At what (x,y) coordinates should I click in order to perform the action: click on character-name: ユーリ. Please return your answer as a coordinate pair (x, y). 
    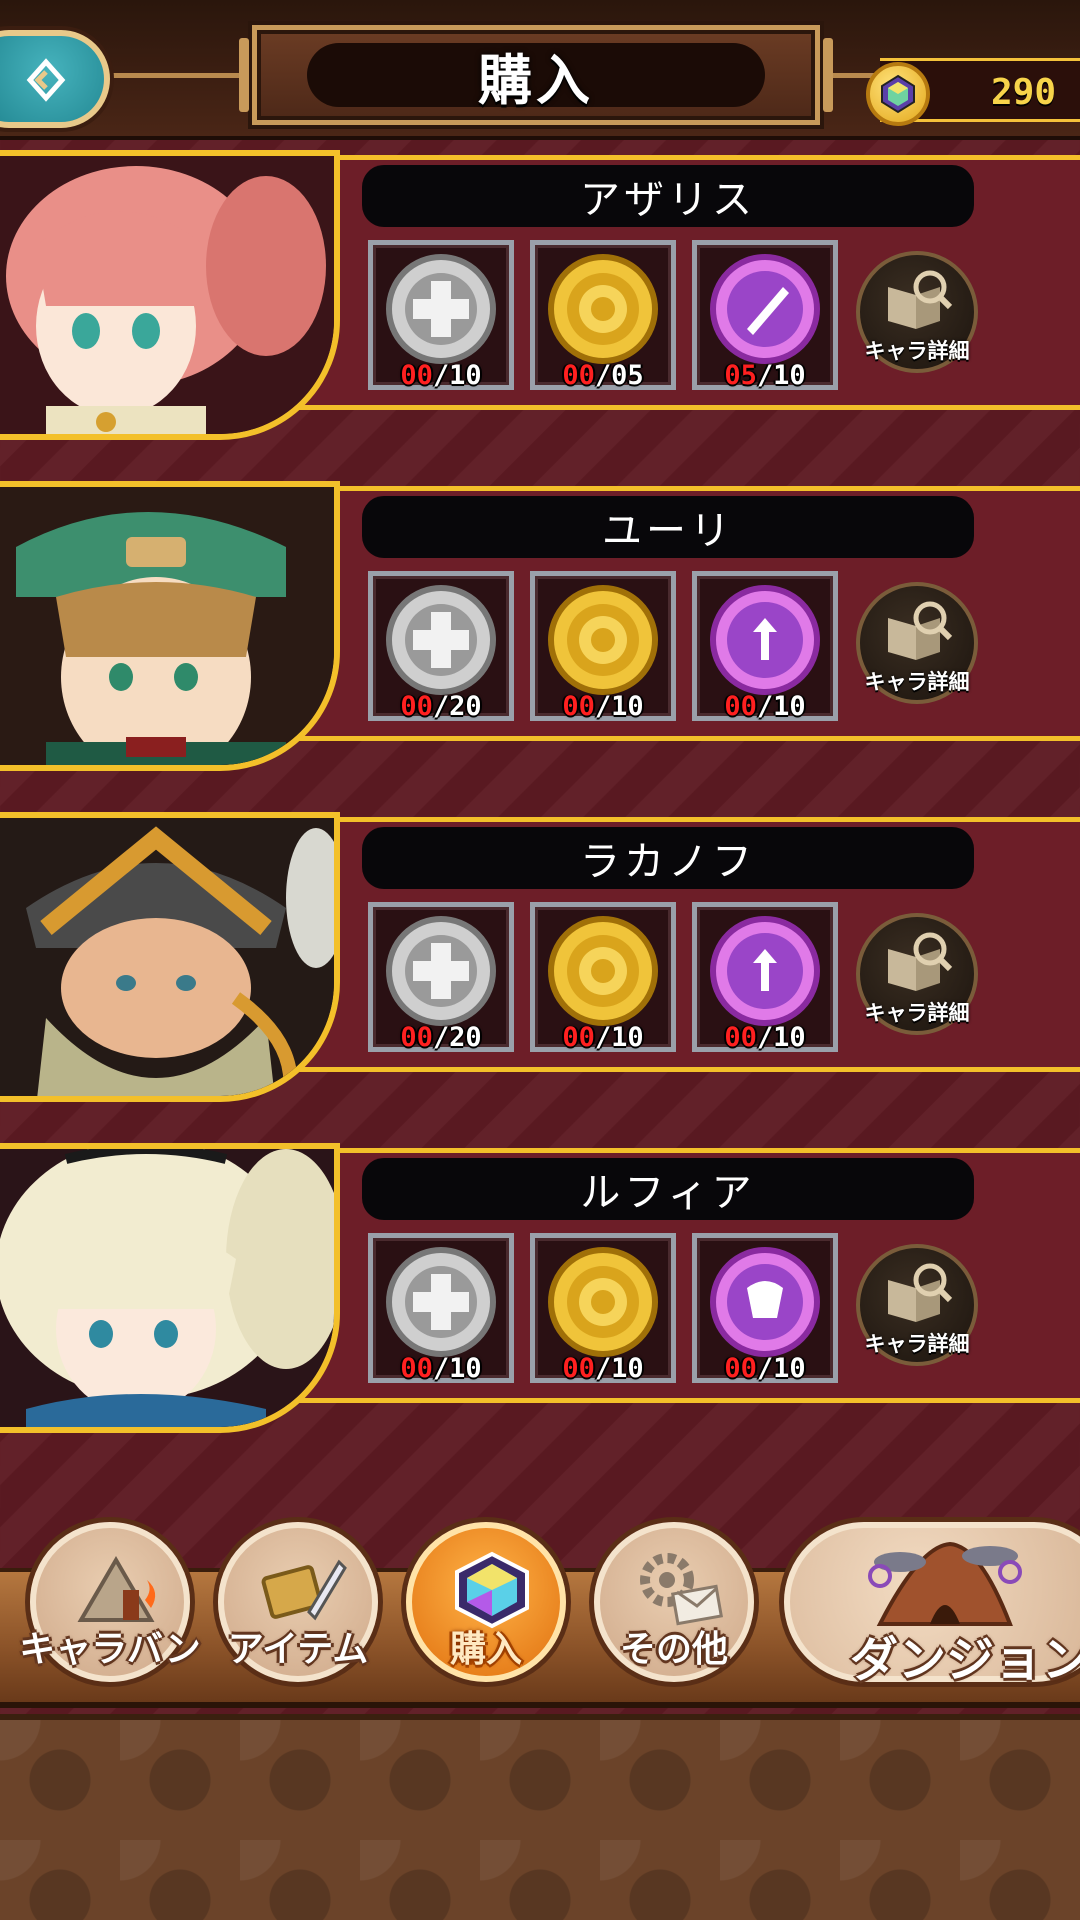
    Looking at the image, I should click on (668, 531).